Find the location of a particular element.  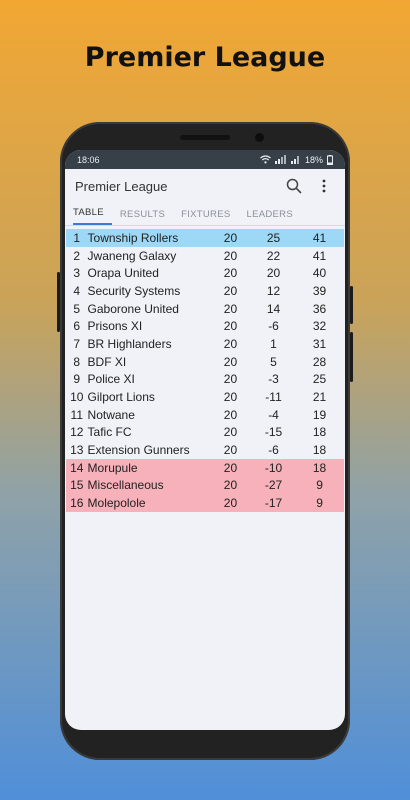

table-row: 12 Tafic FC 20 -15 18 is located at coordinates (205, 433).